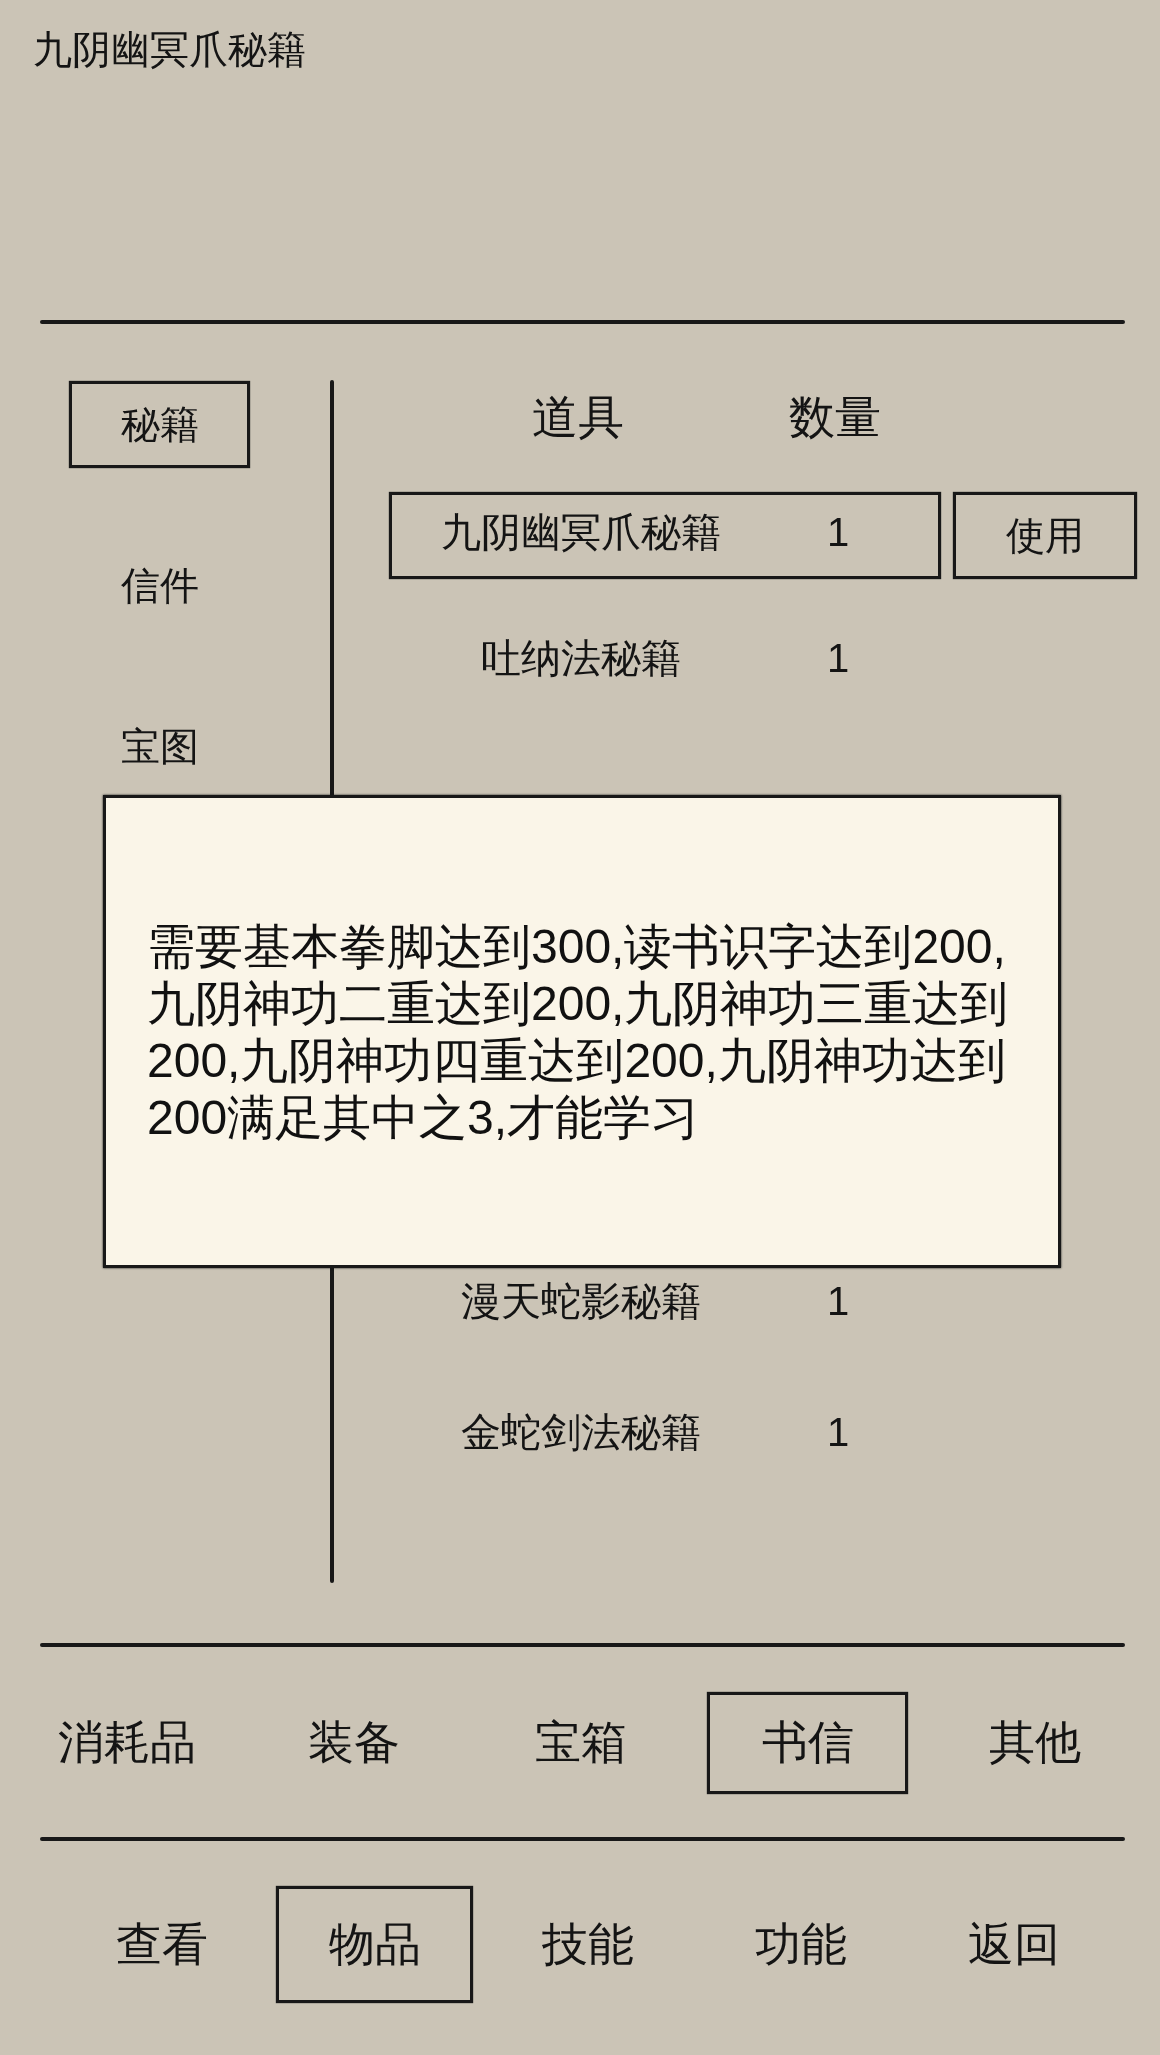 Image resolution: width=1160 pixels, height=2055 pixels. I want to click on dialog-message: 需要基本拳脚达到300,读书识字达到200,九阴神功二重达到200,九阴神功三重达到200,九阴神功四重达到200,九阴神功达到200满足其中之3,才能学习, so click(578, 1032).